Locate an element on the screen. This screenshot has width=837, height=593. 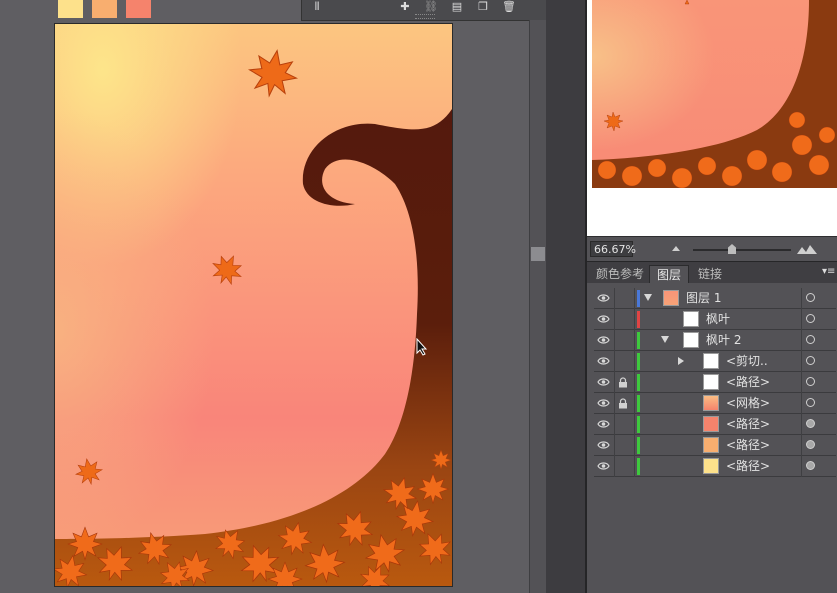
align-icon: ⫴ is located at coordinates (317, 7).